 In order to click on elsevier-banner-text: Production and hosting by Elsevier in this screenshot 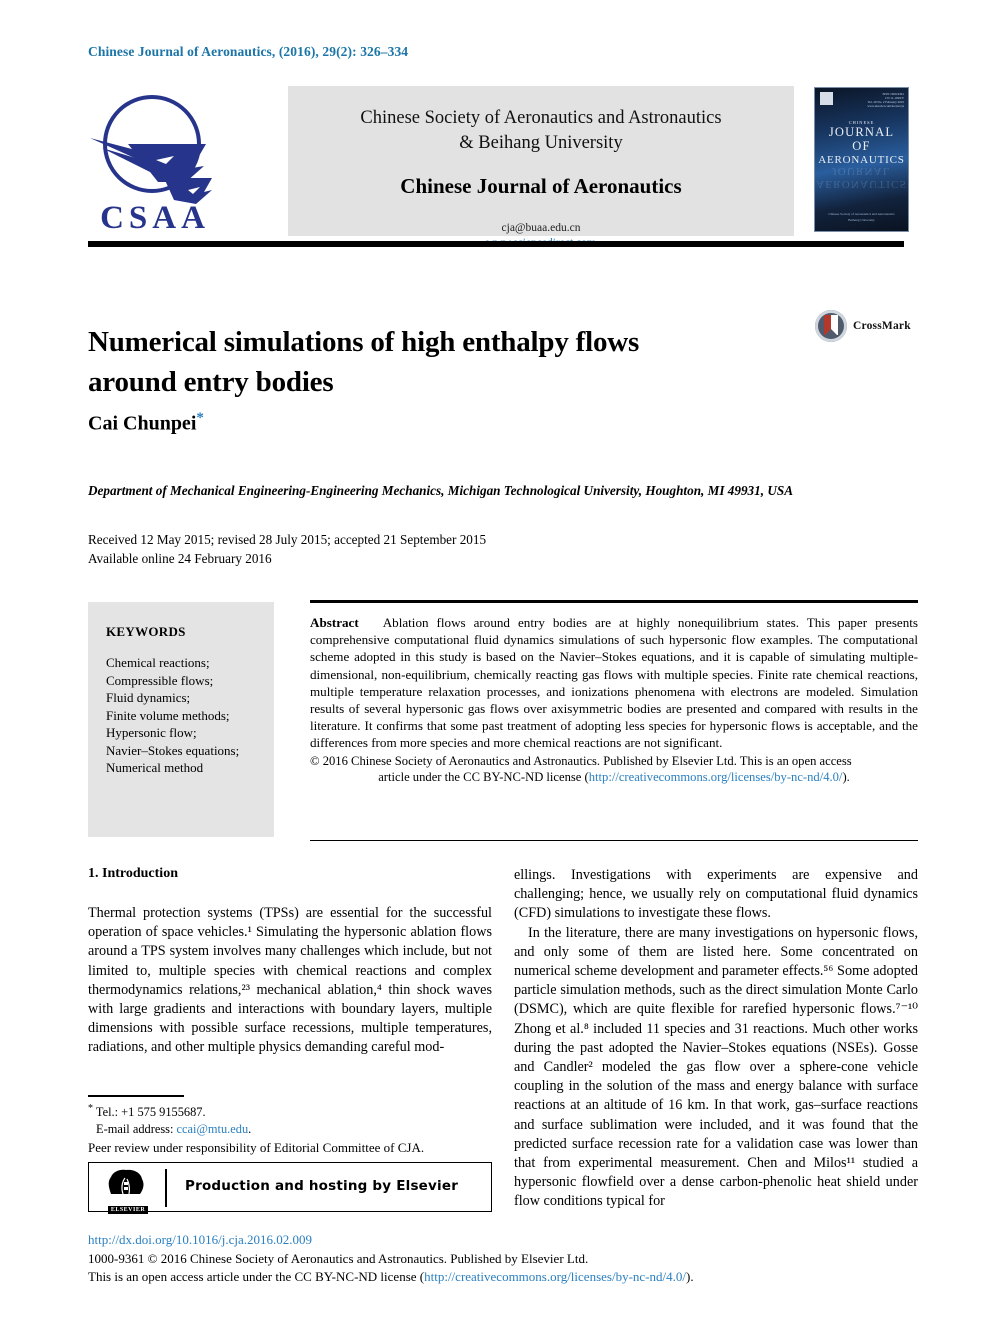, I will do `click(322, 1186)`.